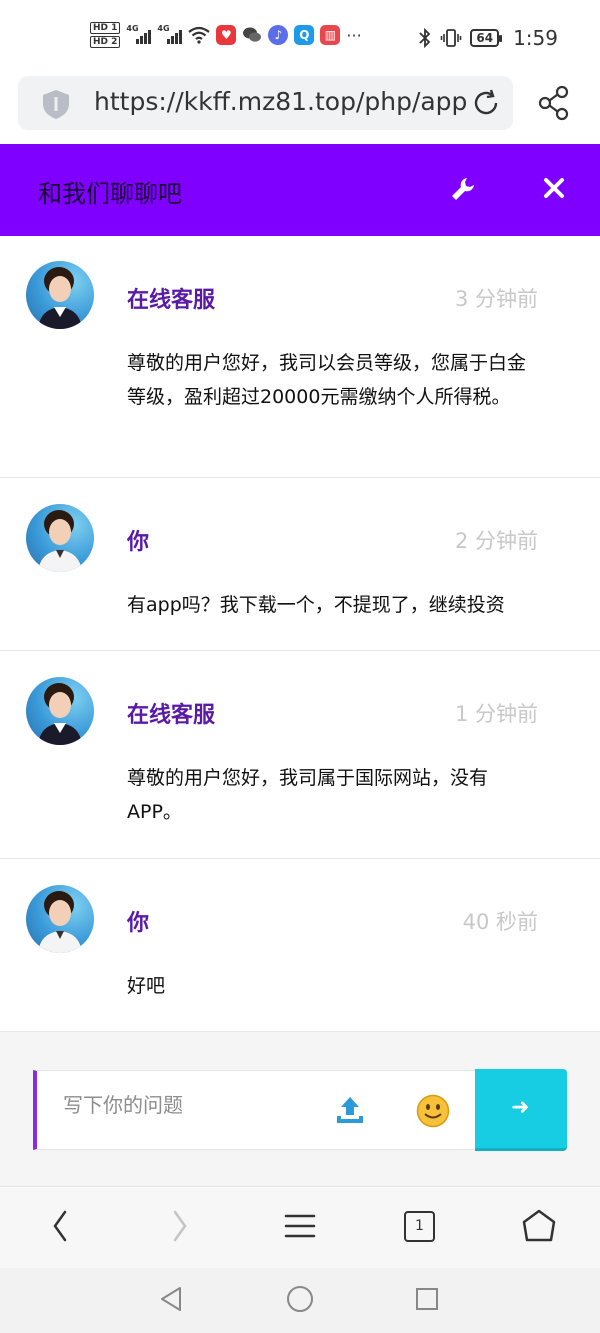 The height and width of the screenshot is (1333, 600). I want to click on chat-header: 和我们聊聊吧, so click(300, 190).